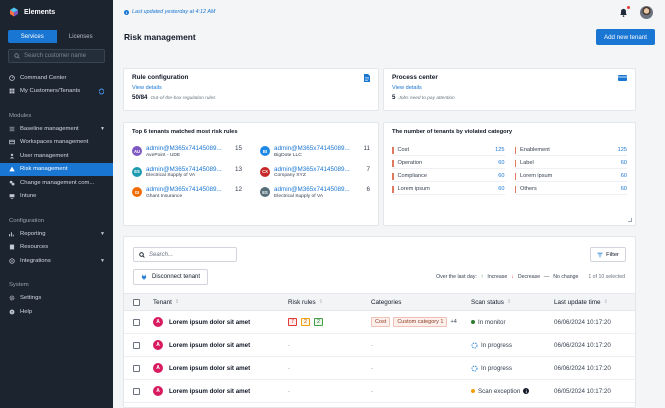 Image resolution: width=665 pixels, height=408 pixels. Describe the element at coordinates (56, 234) in the screenshot. I see `sidebar-item-reporting: Reporting ▼` at that location.